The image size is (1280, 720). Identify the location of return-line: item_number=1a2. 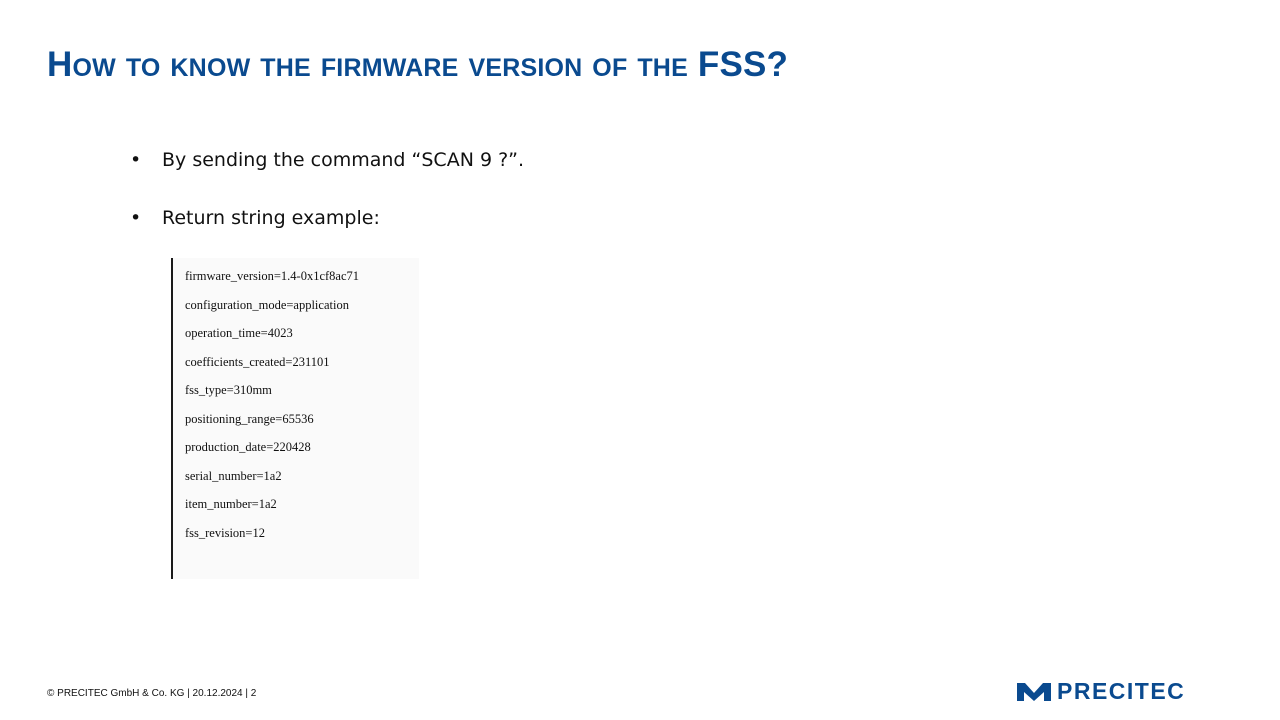
(231, 504).